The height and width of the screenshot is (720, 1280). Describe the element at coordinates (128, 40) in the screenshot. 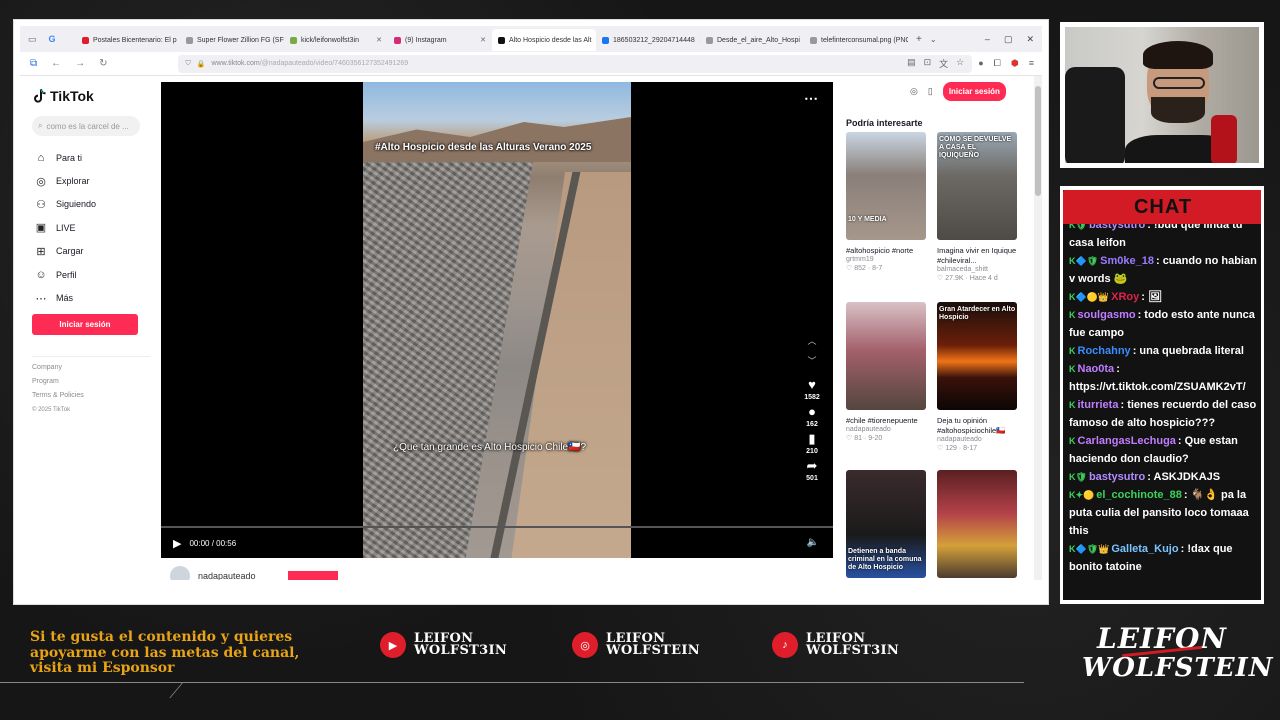

I see `browser-tab: Postales Bicentenario: El p ✕` at that location.